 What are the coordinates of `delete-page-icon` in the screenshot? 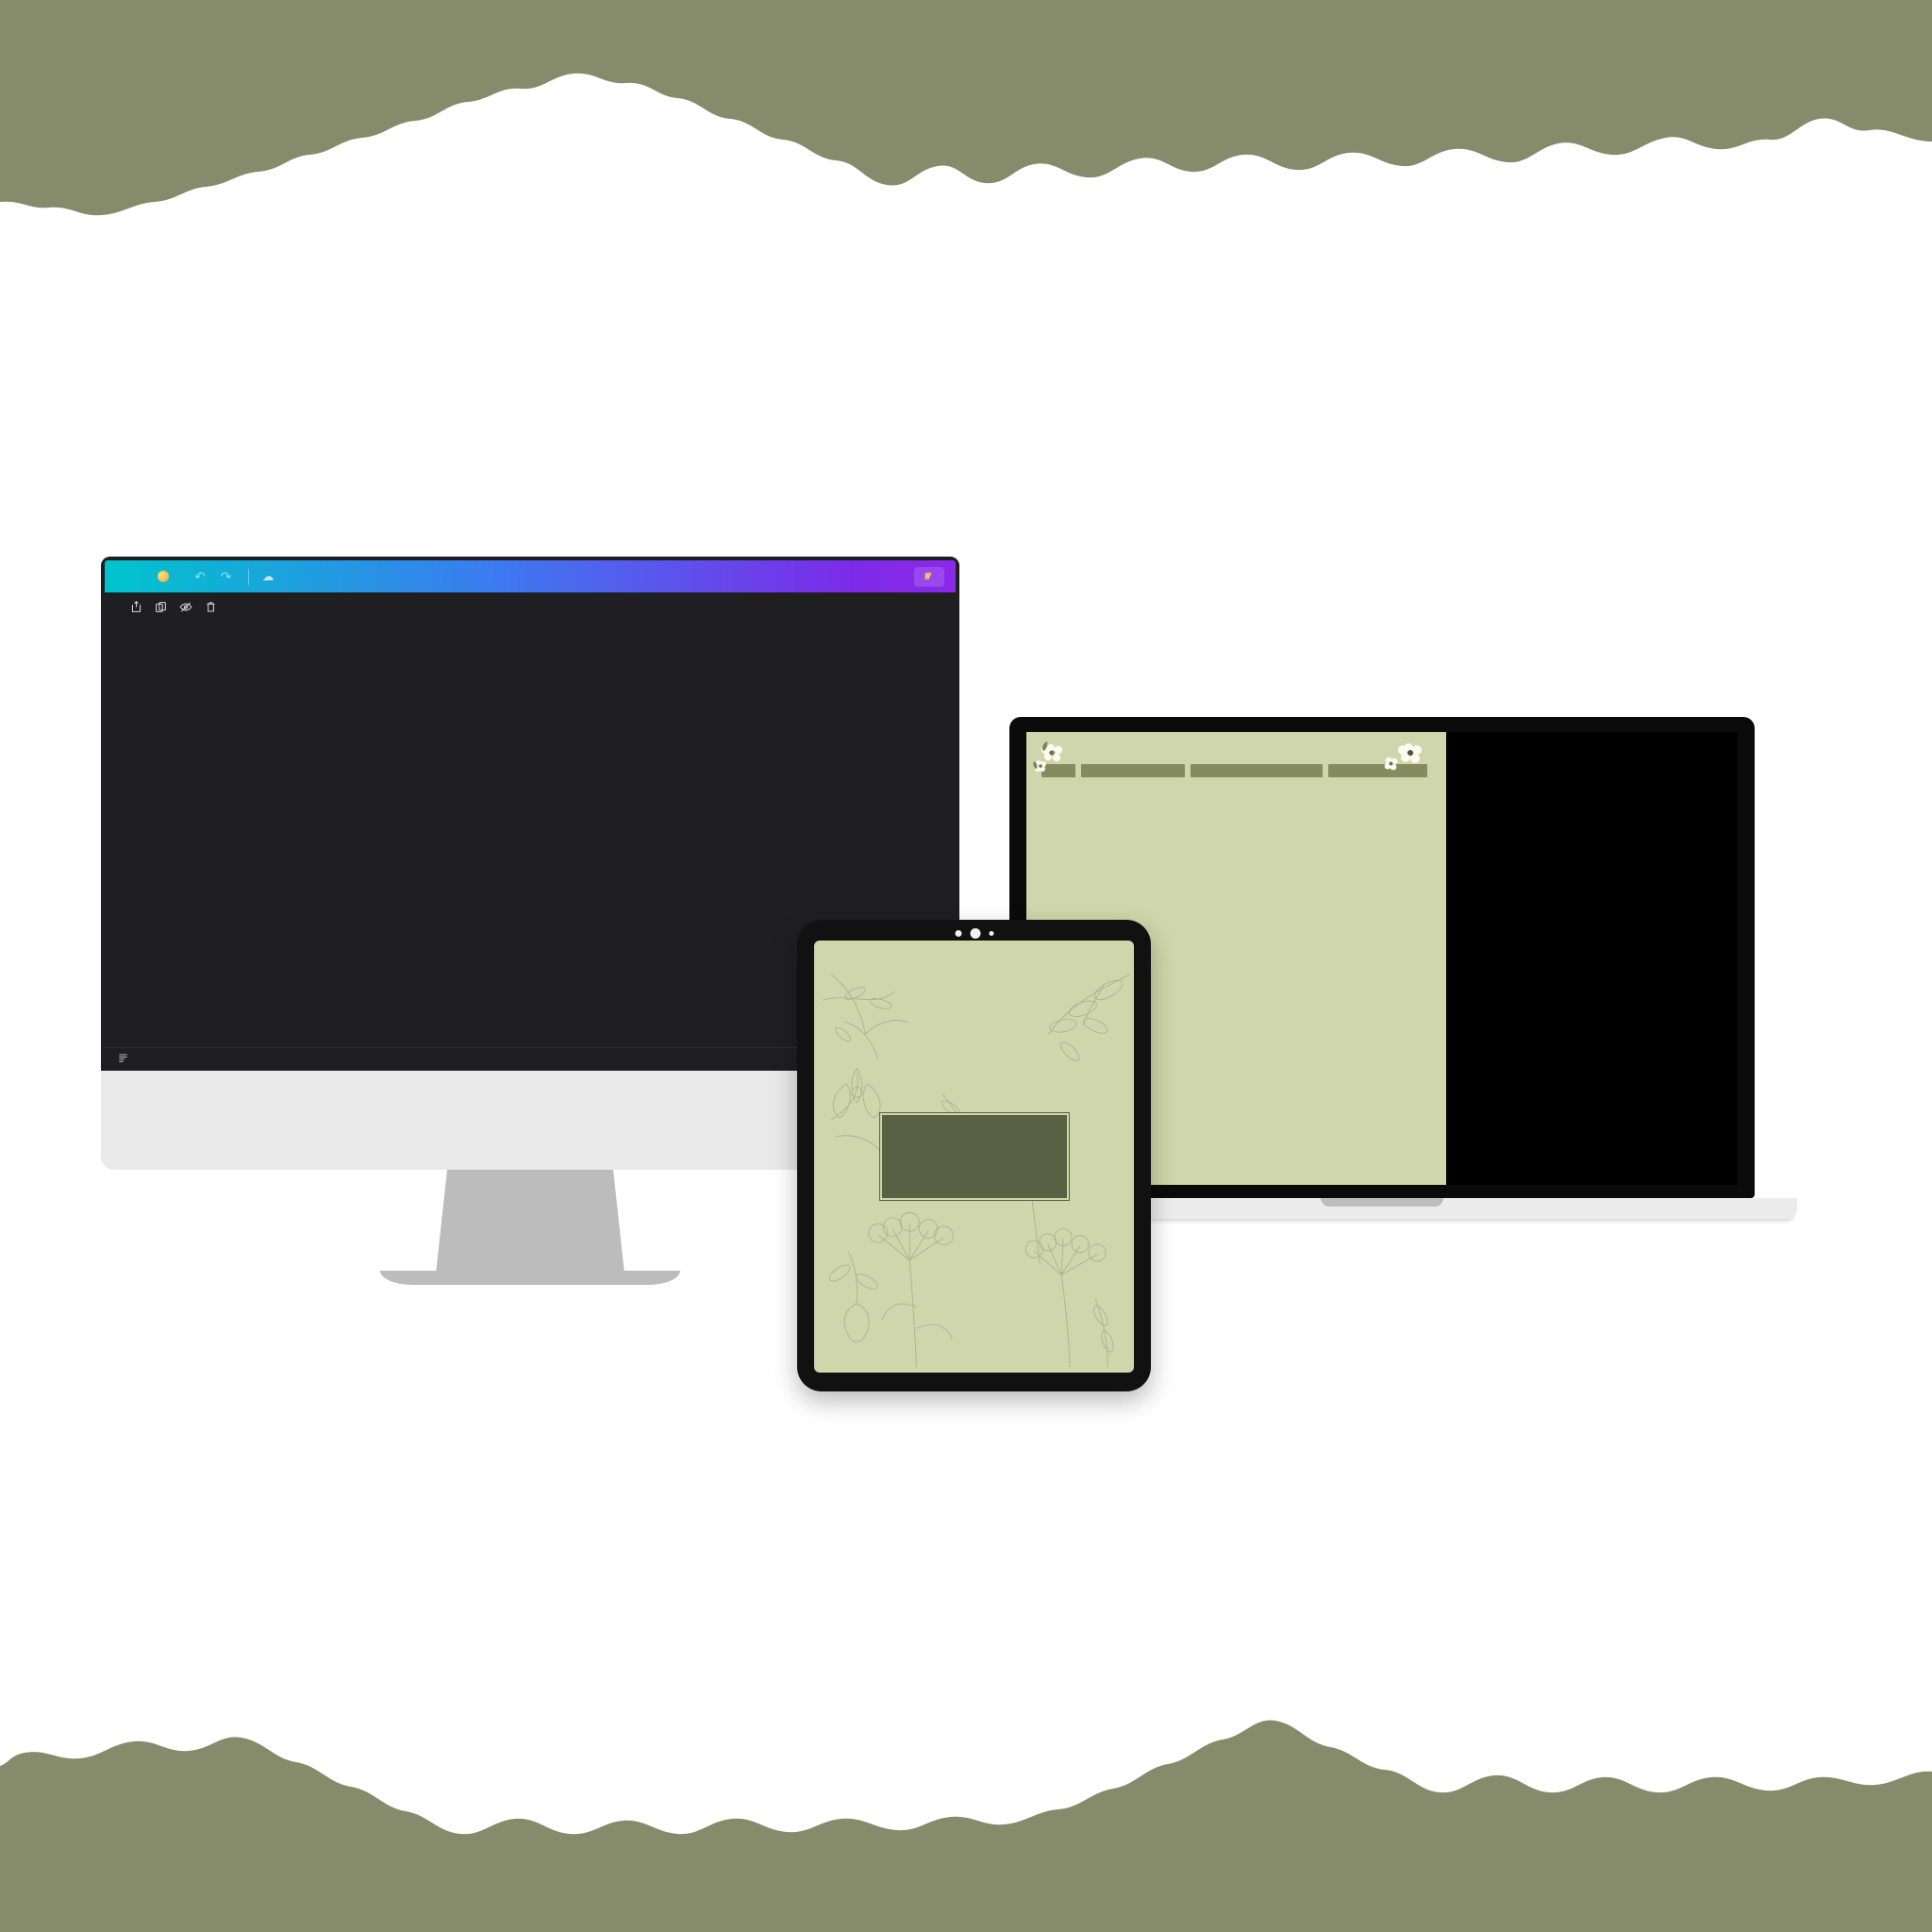 It's located at (211, 607).